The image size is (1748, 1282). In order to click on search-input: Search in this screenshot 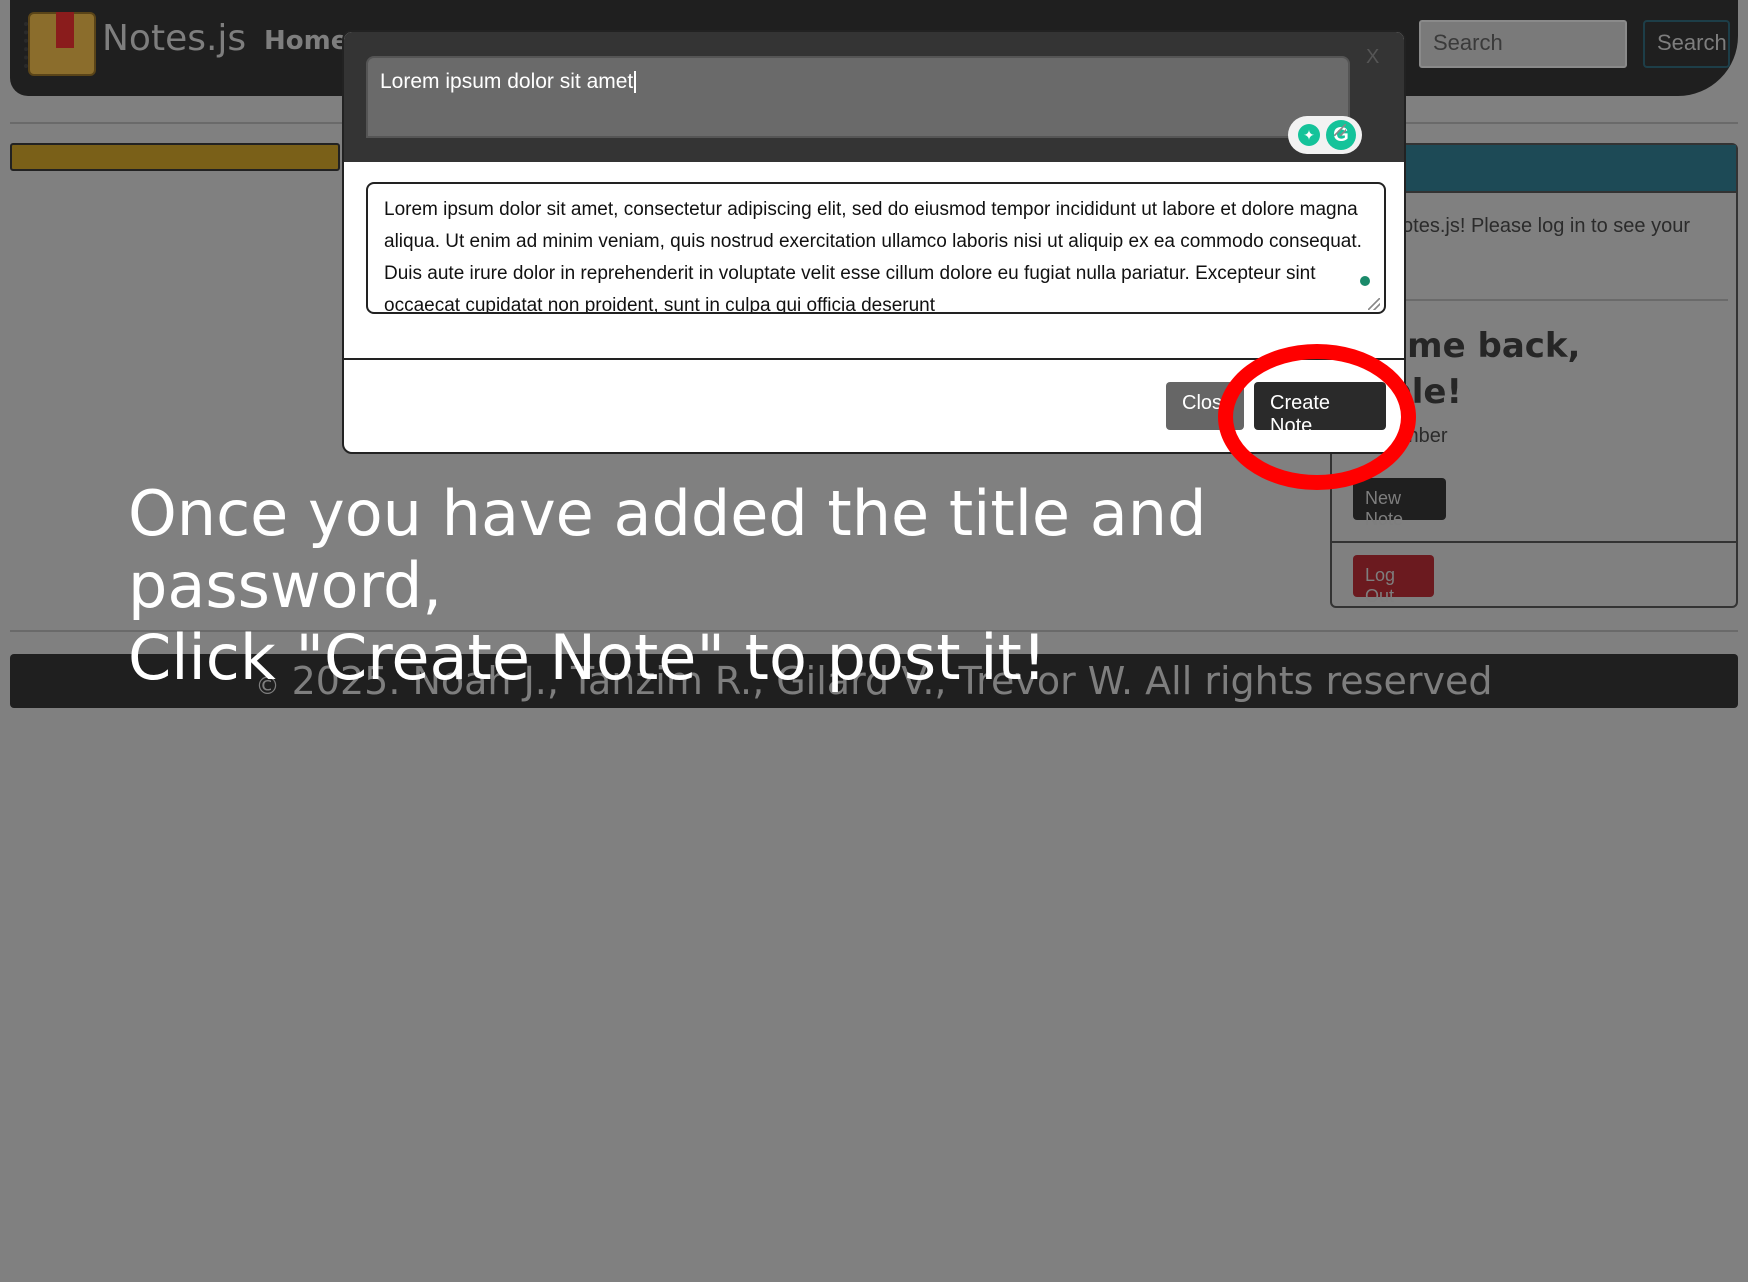, I will do `click(1523, 44)`.